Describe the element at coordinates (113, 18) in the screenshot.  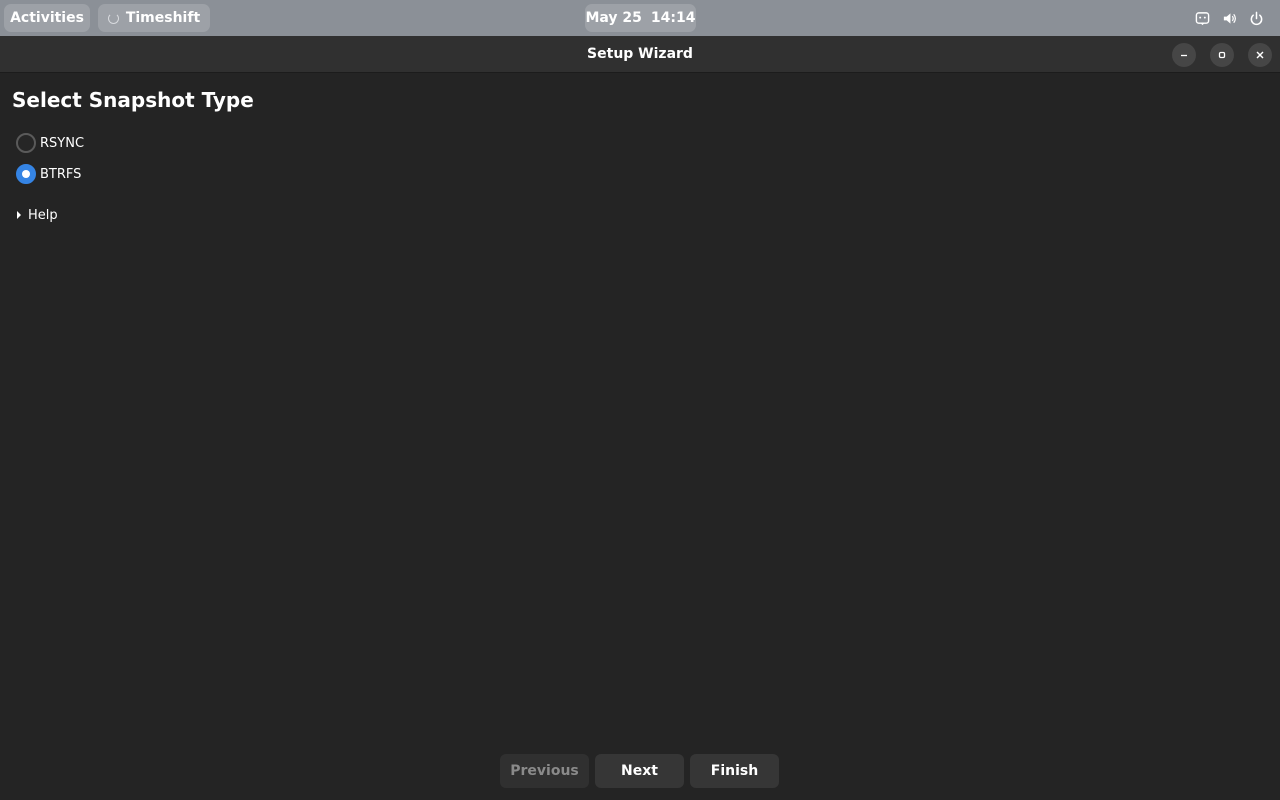
I see `loading-spinner-icon` at that location.